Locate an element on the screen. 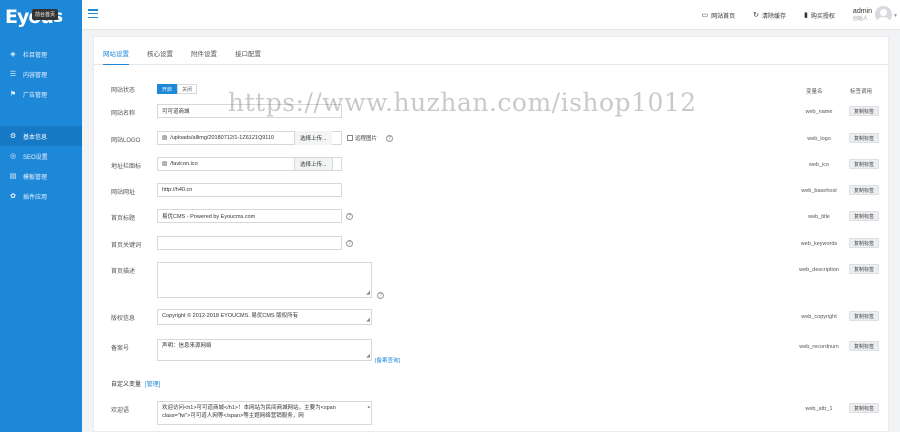 The width and height of the screenshot is (900, 432). user-info: admin 创始人 is located at coordinates (862, 15).